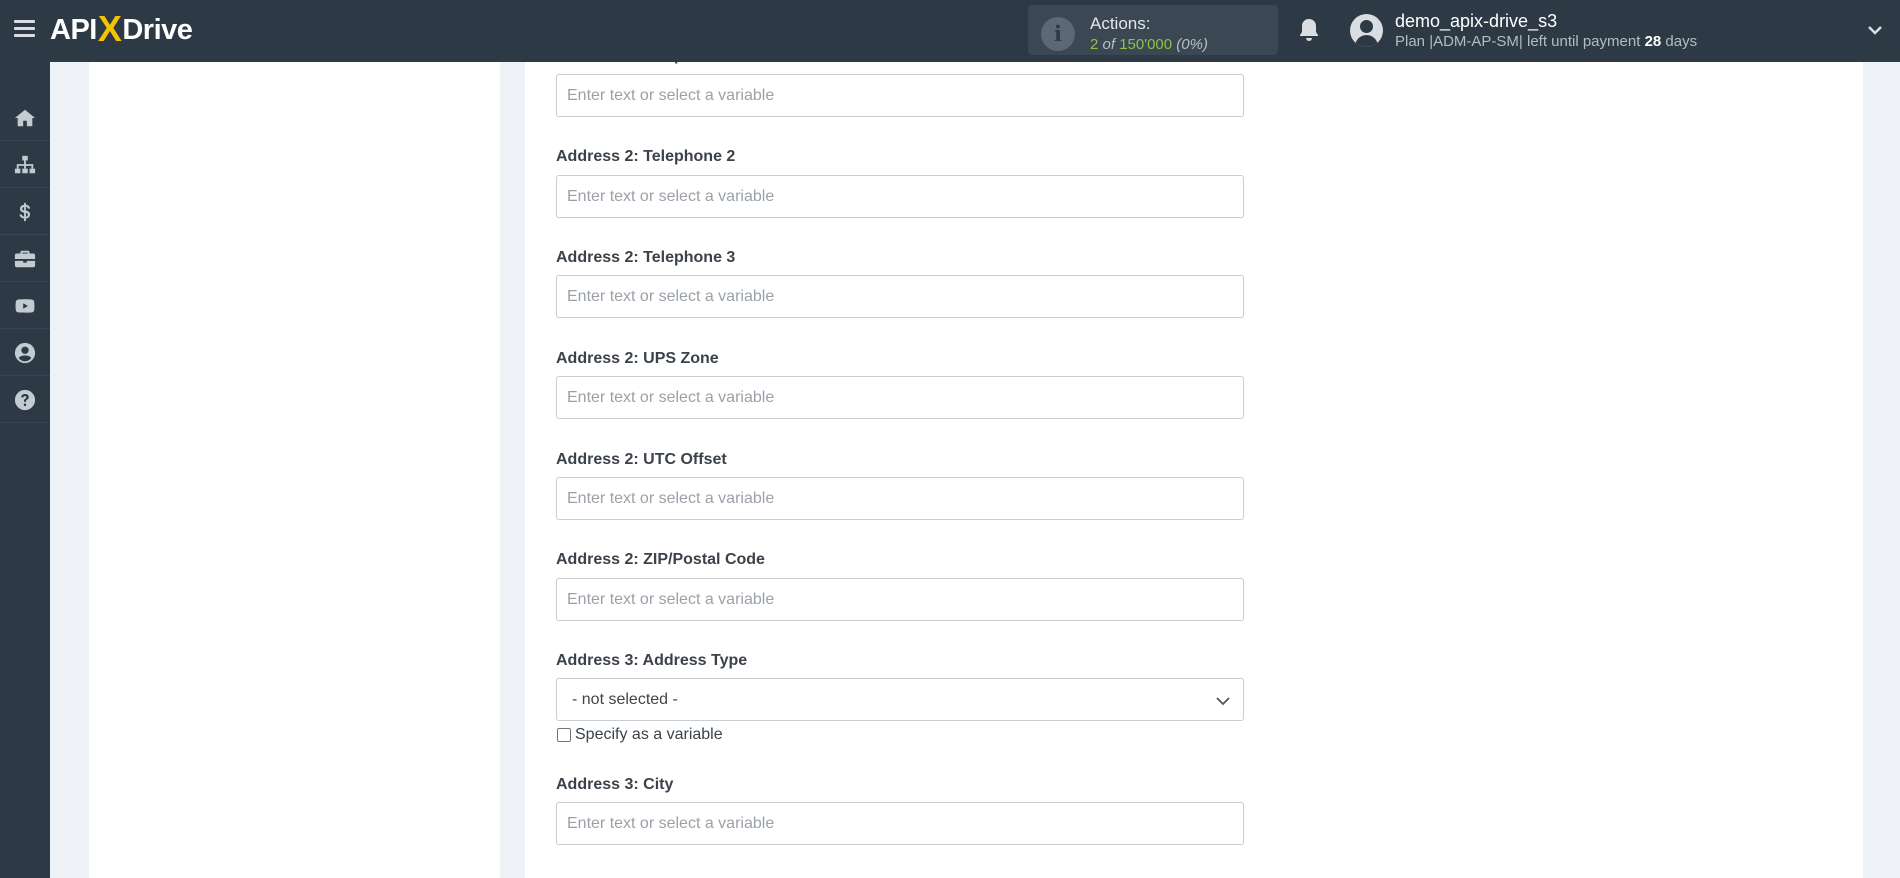 The image size is (1900, 878). I want to click on field-label-address-type: Address 3: Address Type, so click(652, 660).